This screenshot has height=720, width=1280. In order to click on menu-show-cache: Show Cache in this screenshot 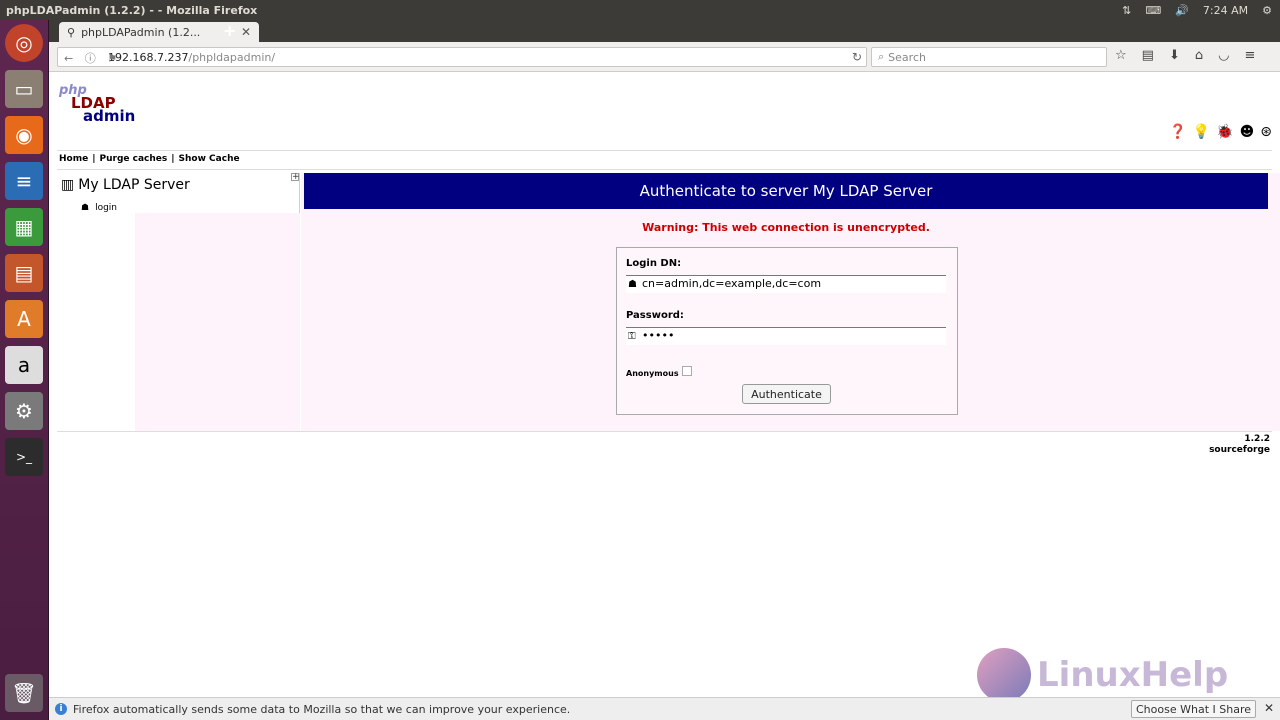, I will do `click(209, 159)`.